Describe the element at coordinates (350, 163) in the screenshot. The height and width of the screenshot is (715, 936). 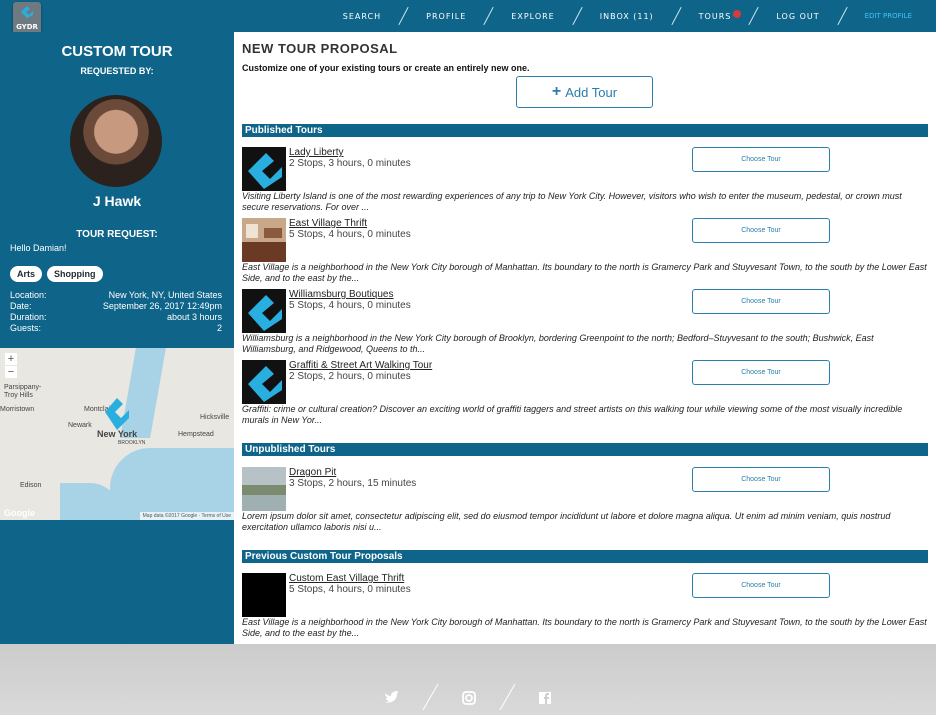
I see `tour-meta: 2 Stops, 3 hours, 0 minutes` at that location.